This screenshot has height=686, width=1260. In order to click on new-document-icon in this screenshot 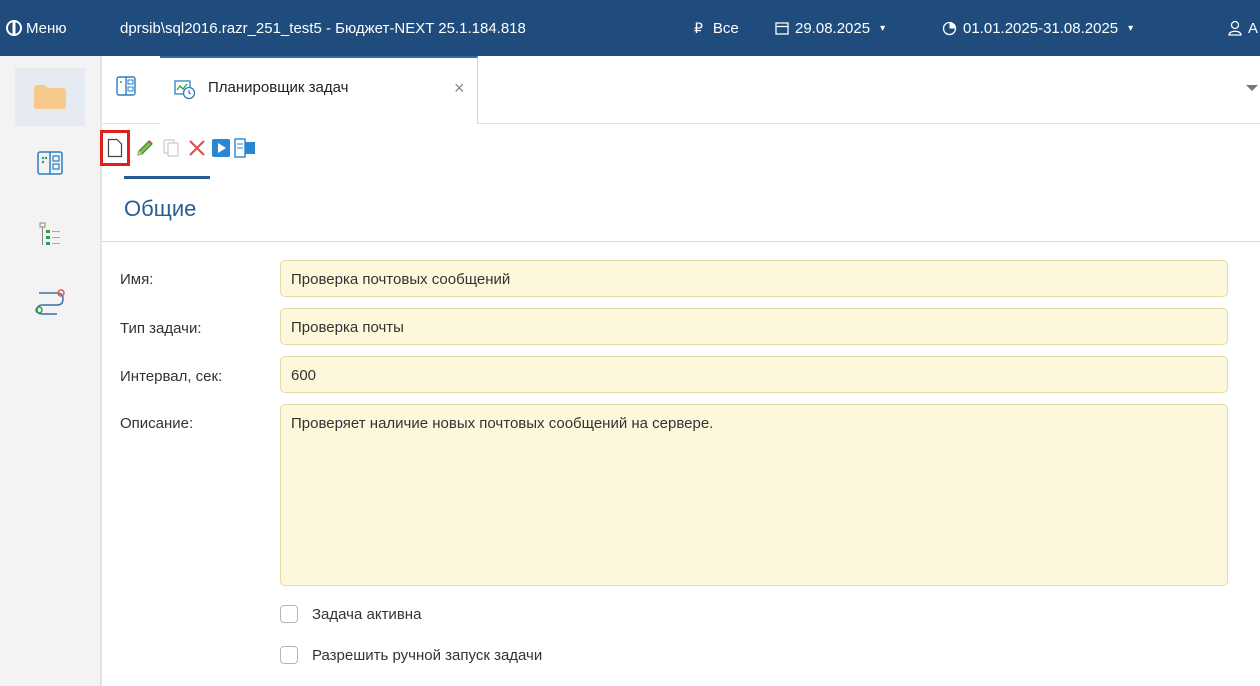, I will do `click(115, 148)`.